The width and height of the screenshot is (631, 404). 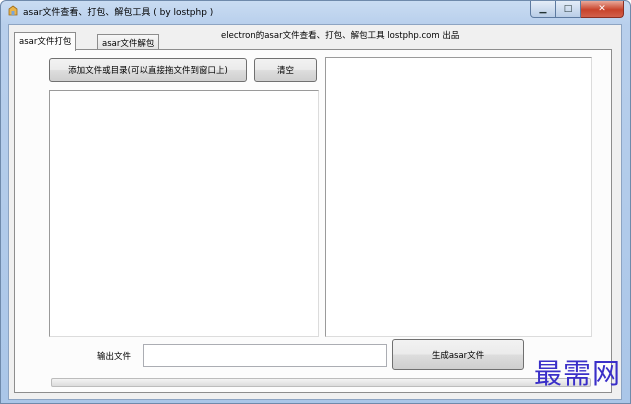 What do you see at coordinates (321, 382) in the screenshot?
I see `progress-bar` at bounding box center [321, 382].